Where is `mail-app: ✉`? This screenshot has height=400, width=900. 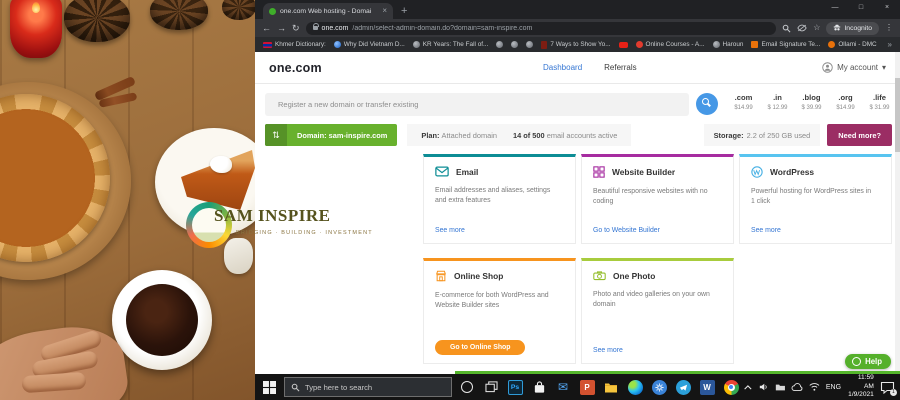 mail-app: ✉ is located at coordinates (563, 387).